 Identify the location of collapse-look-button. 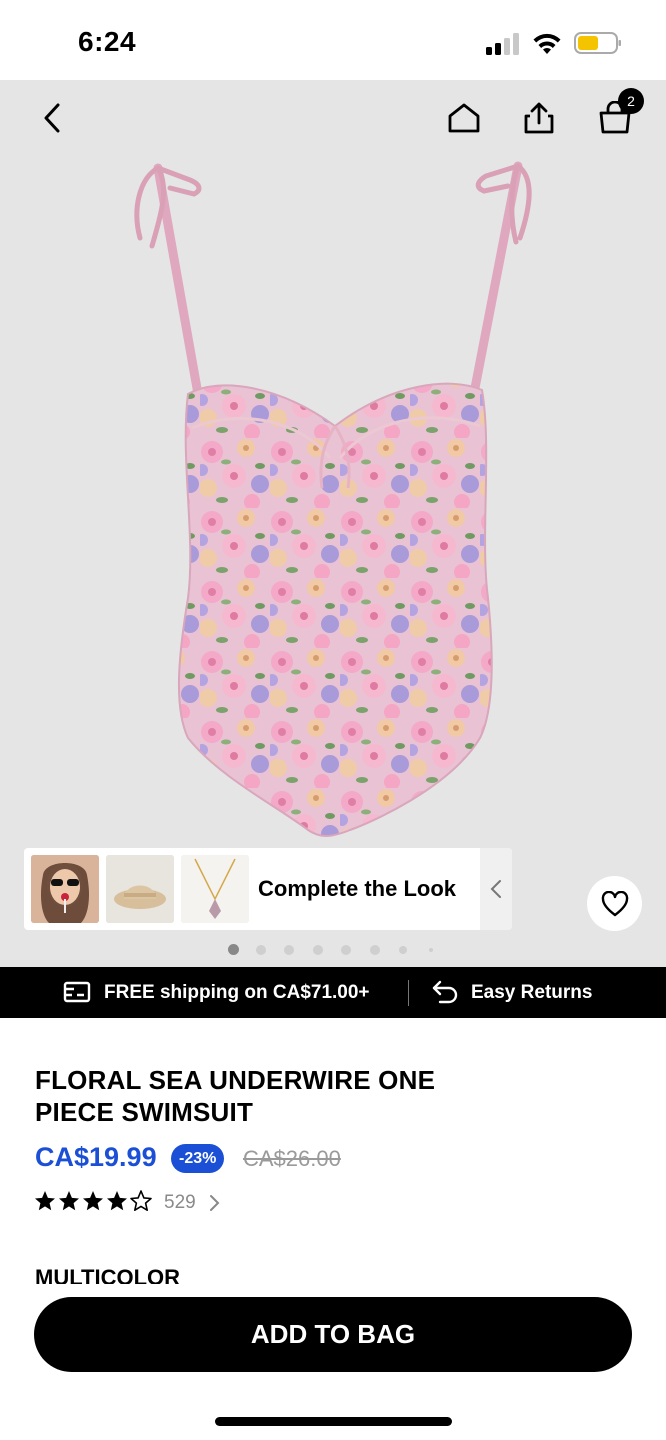
(496, 889).